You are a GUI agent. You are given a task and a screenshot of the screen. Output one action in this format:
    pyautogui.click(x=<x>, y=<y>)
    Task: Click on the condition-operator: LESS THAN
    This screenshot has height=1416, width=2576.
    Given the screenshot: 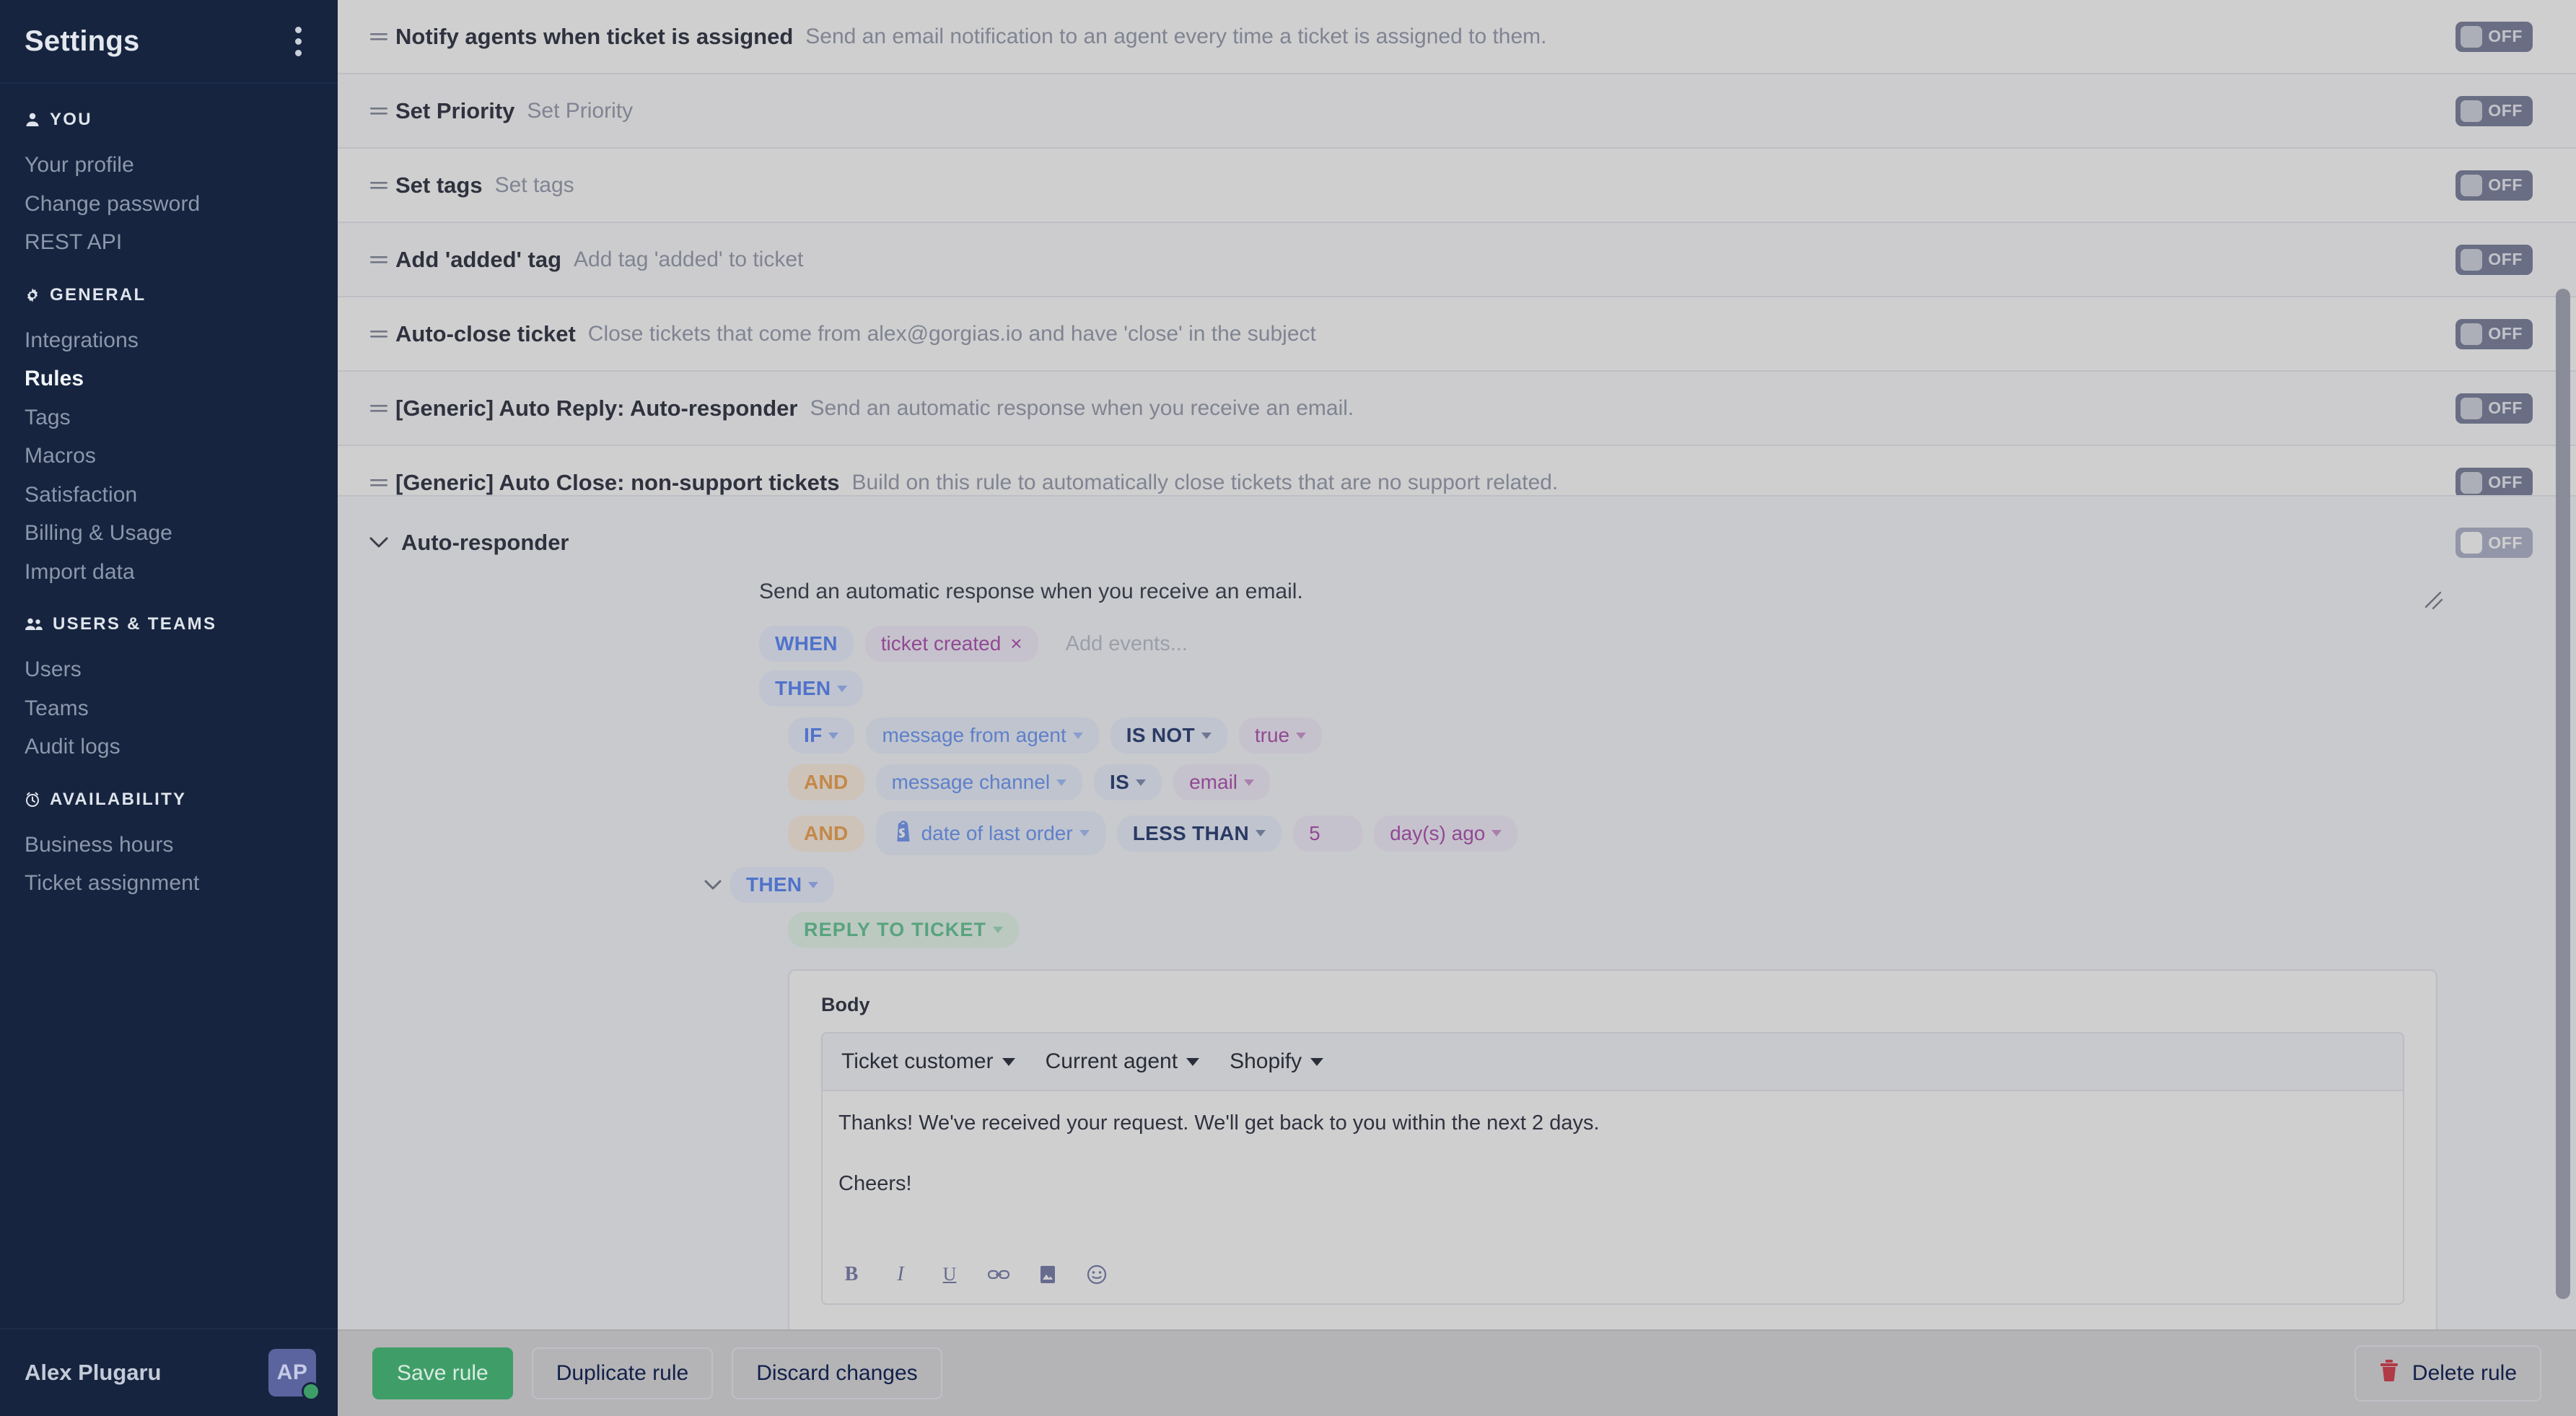 What is the action you would take?
    pyautogui.click(x=1199, y=833)
    